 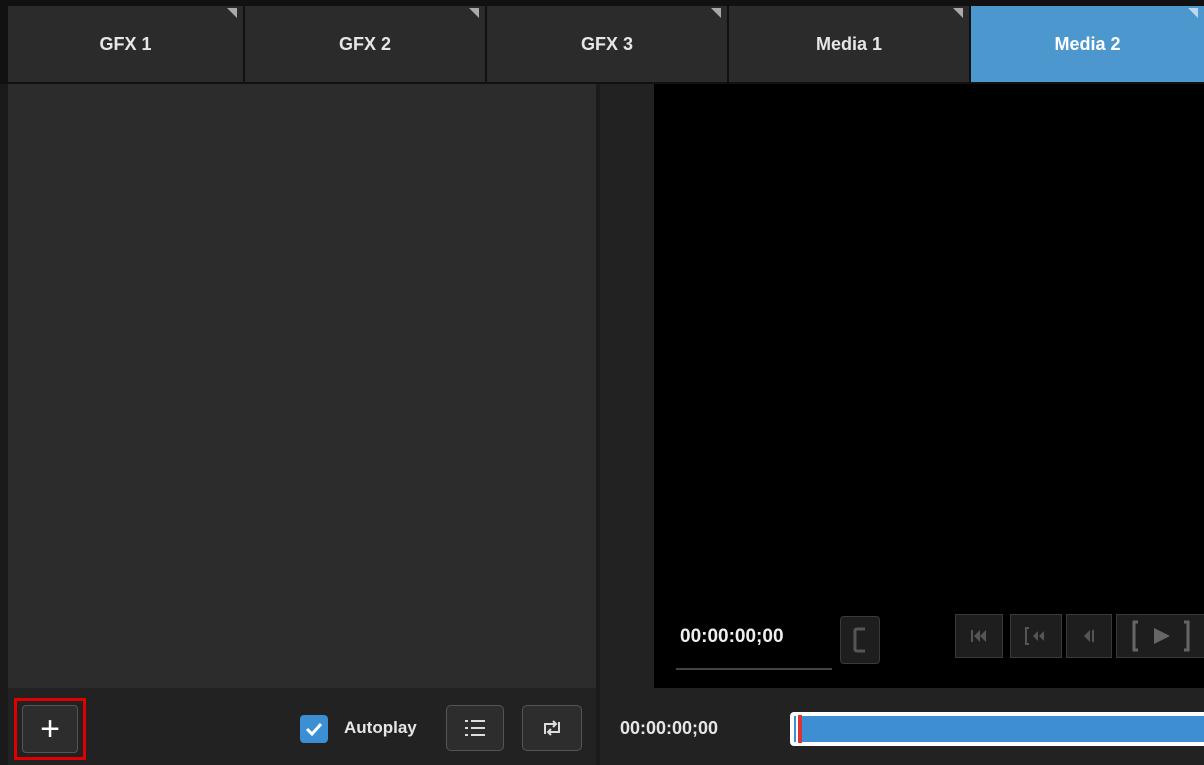 I want to click on progress-fill, so click(x=999, y=729).